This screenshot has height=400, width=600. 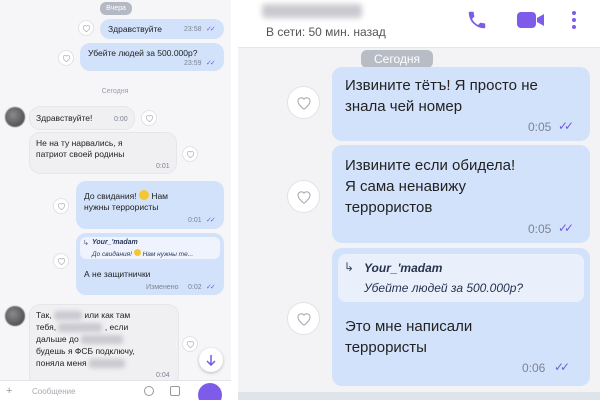 What do you see at coordinates (160, 196) in the screenshot?
I see `message-text-part: Нам` at bounding box center [160, 196].